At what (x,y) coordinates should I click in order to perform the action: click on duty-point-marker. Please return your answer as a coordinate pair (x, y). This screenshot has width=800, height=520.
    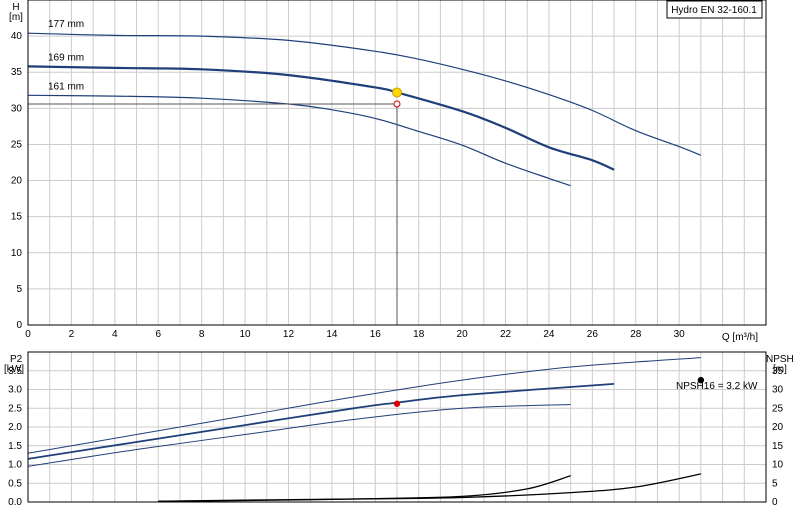
    Looking at the image, I should click on (397, 104).